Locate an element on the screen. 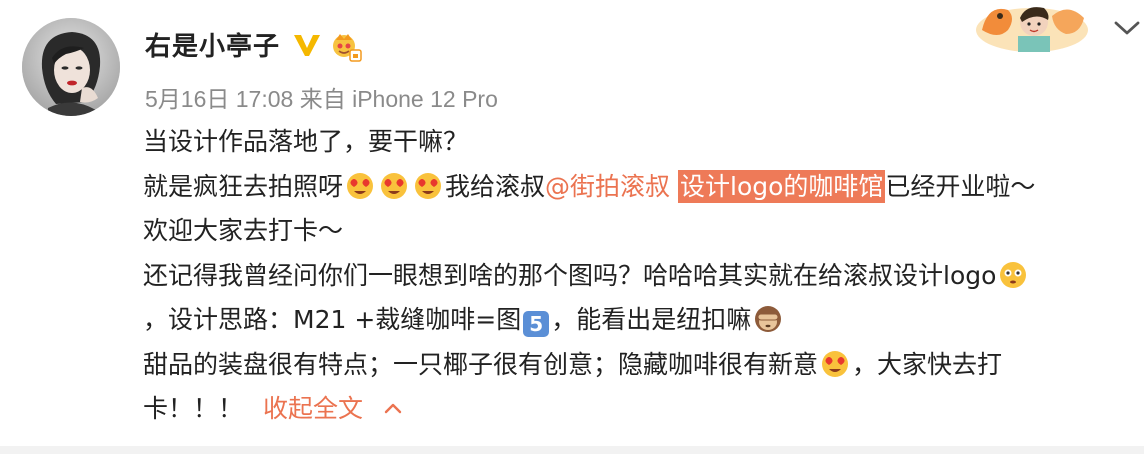 The image size is (1144, 454). username: 右是小亭子 is located at coordinates (212, 44).